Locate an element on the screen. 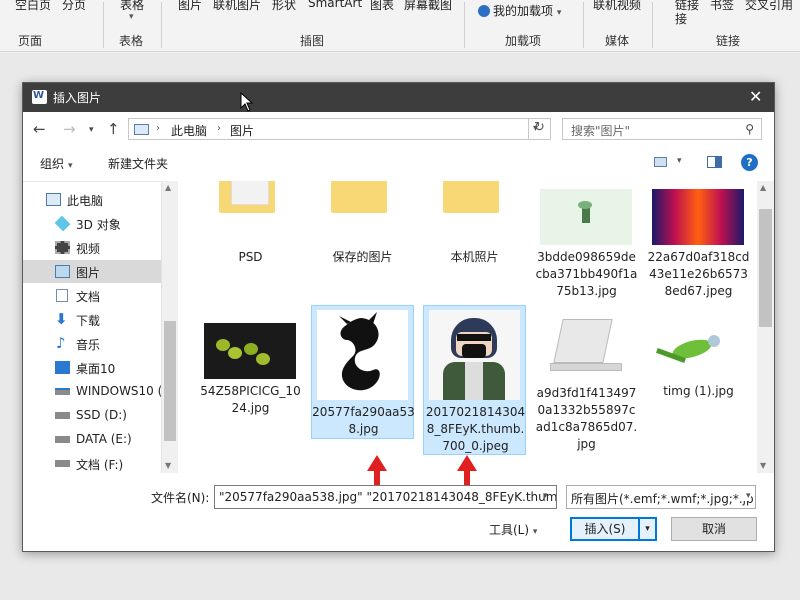  dialog-title: 插入图片 is located at coordinates (77, 98).